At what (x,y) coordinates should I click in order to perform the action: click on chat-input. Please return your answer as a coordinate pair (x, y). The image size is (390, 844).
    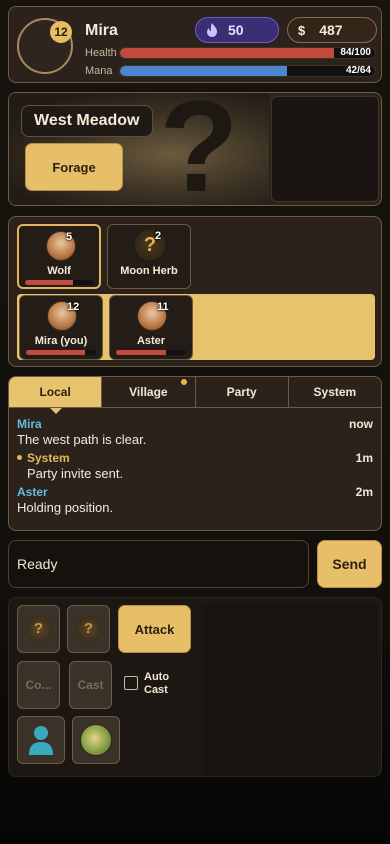
    Looking at the image, I should click on (158, 564).